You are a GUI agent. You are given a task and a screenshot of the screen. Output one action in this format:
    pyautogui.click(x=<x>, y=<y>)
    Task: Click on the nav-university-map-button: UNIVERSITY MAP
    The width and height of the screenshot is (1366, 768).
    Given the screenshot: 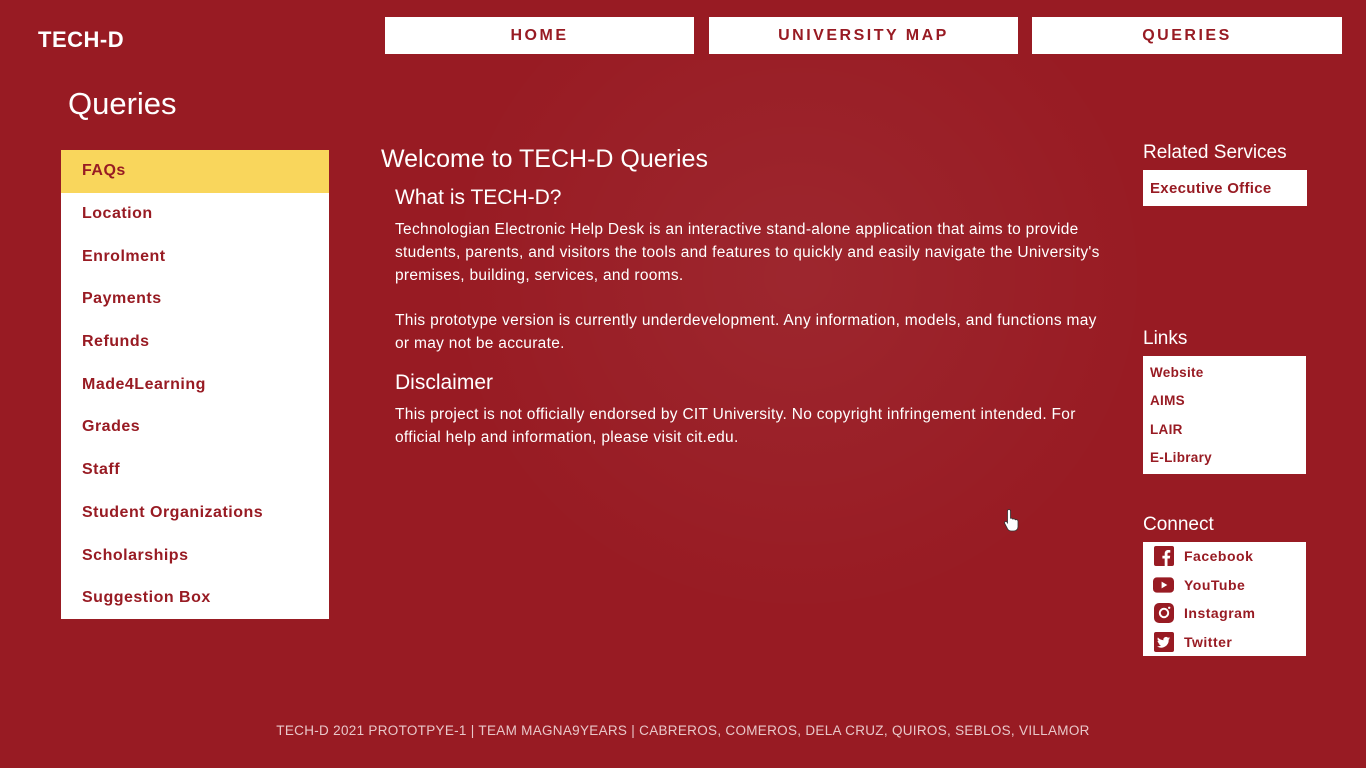 What is the action you would take?
    pyautogui.click(x=863, y=35)
    